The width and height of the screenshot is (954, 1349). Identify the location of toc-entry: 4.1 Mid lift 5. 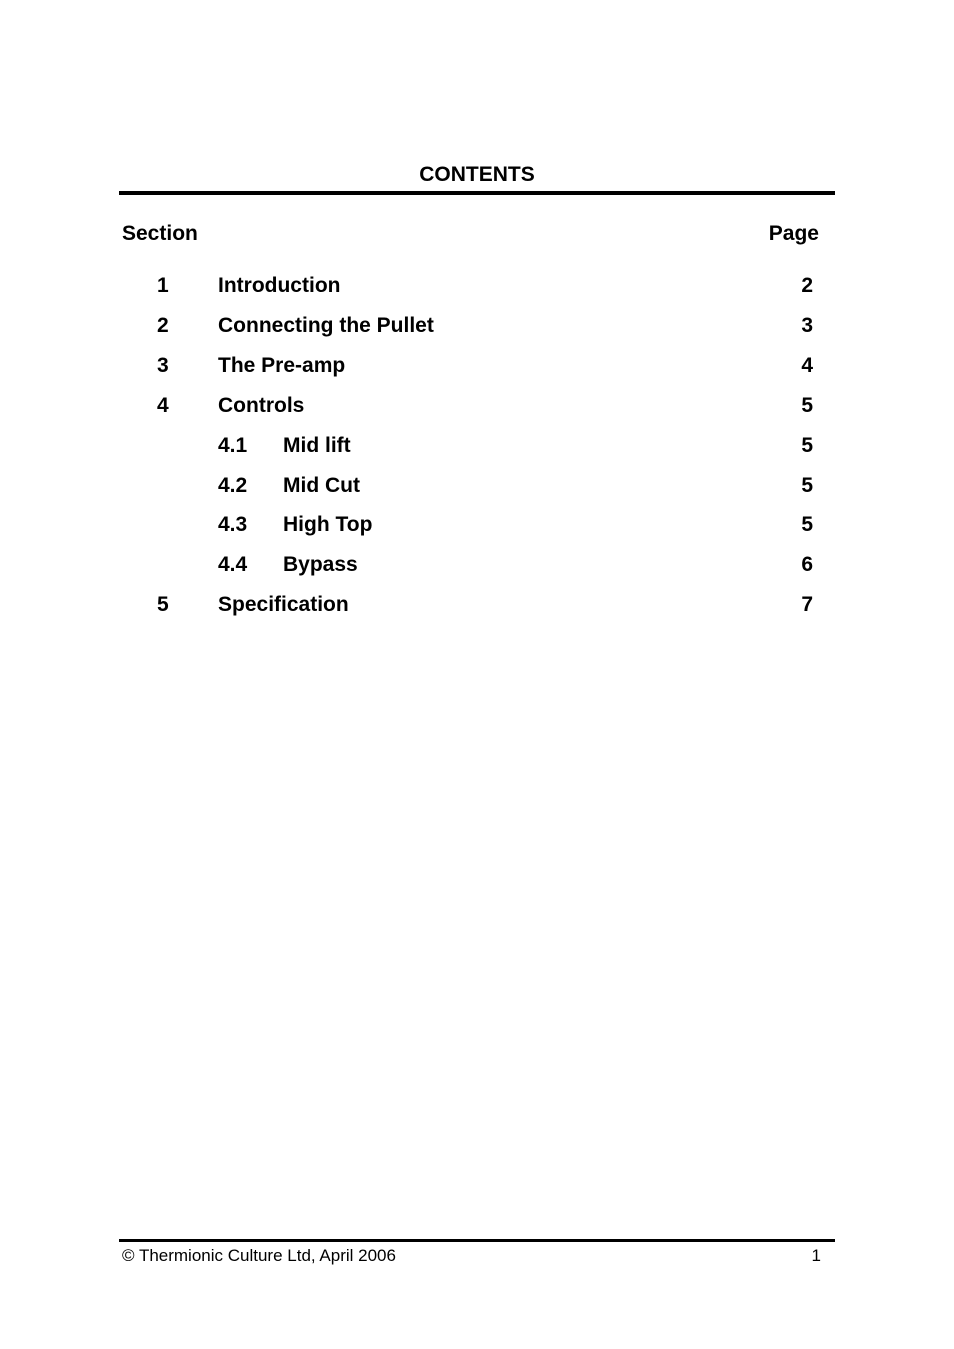
(477, 449).